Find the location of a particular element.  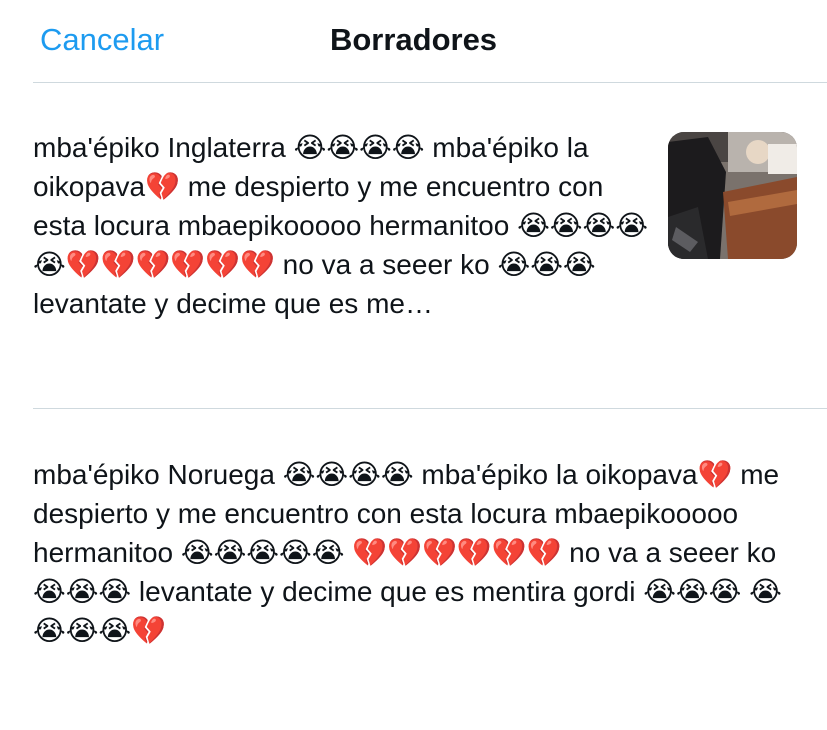

page-title: Borradores is located at coordinates (413, 39).